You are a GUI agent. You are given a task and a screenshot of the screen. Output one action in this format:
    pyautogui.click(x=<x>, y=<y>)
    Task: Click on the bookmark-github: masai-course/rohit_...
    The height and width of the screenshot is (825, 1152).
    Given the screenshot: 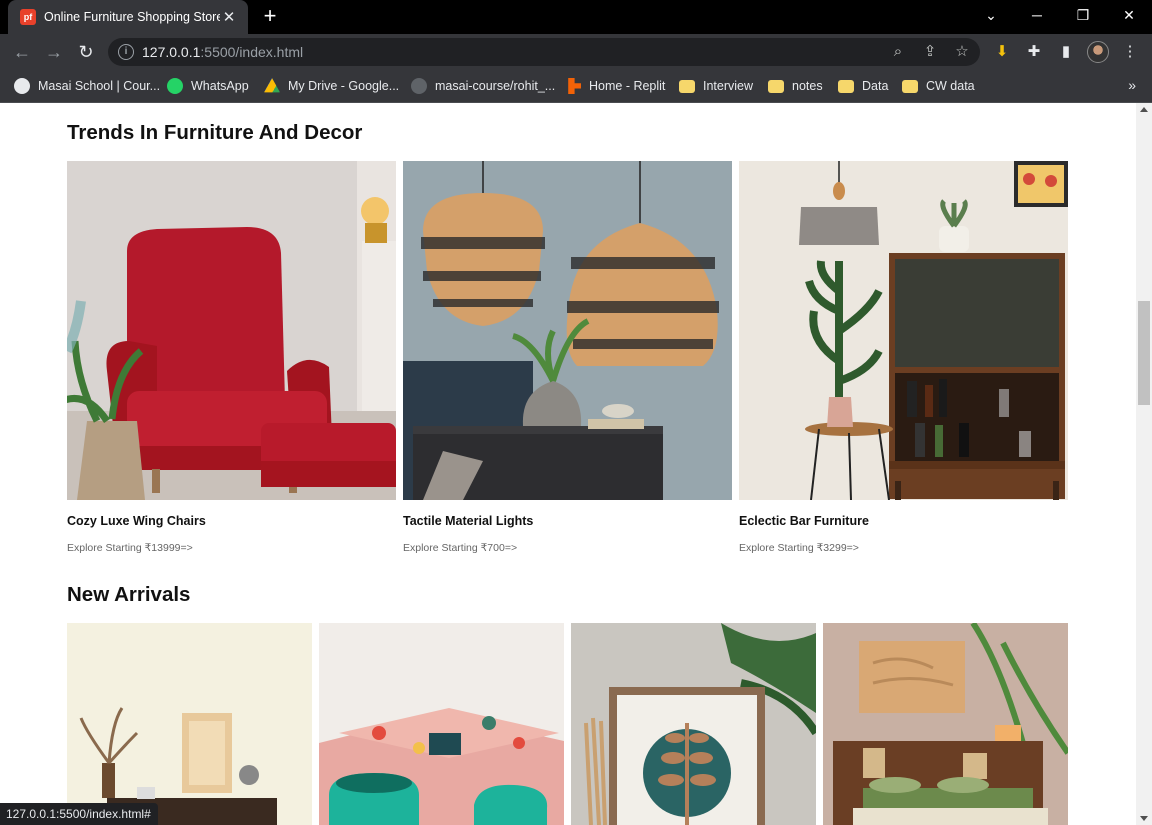 What is the action you would take?
    pyautogui.click(x=483, y=86)
    